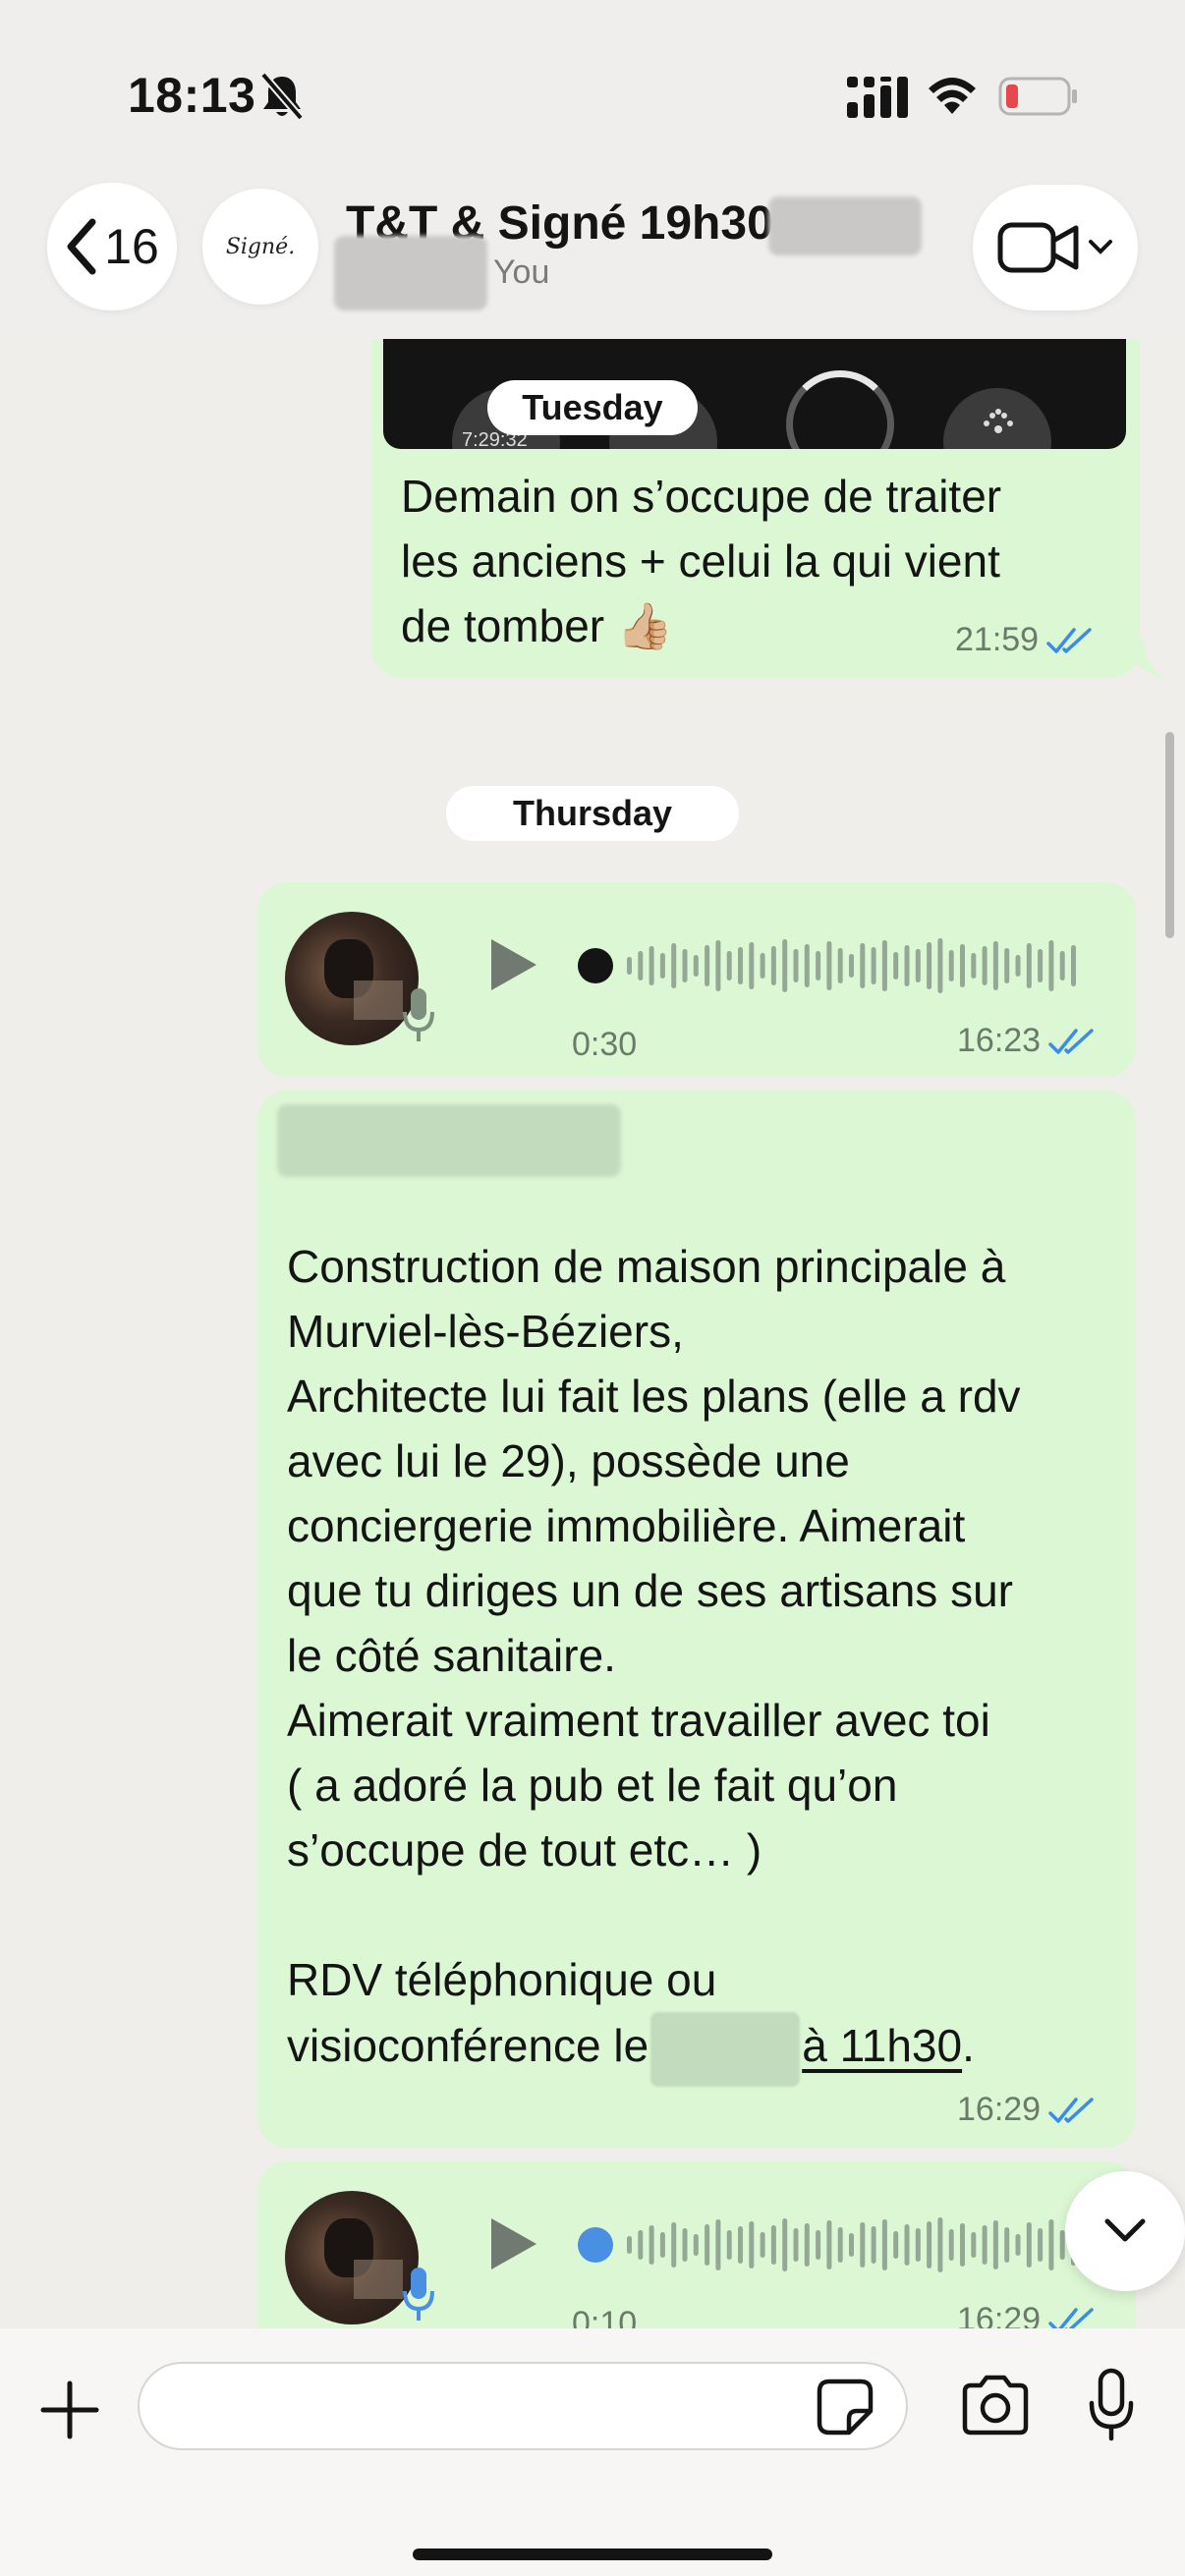 This screenshot has height=2576, width=1185. I want to click on home-indicator, so click(592, 2554).